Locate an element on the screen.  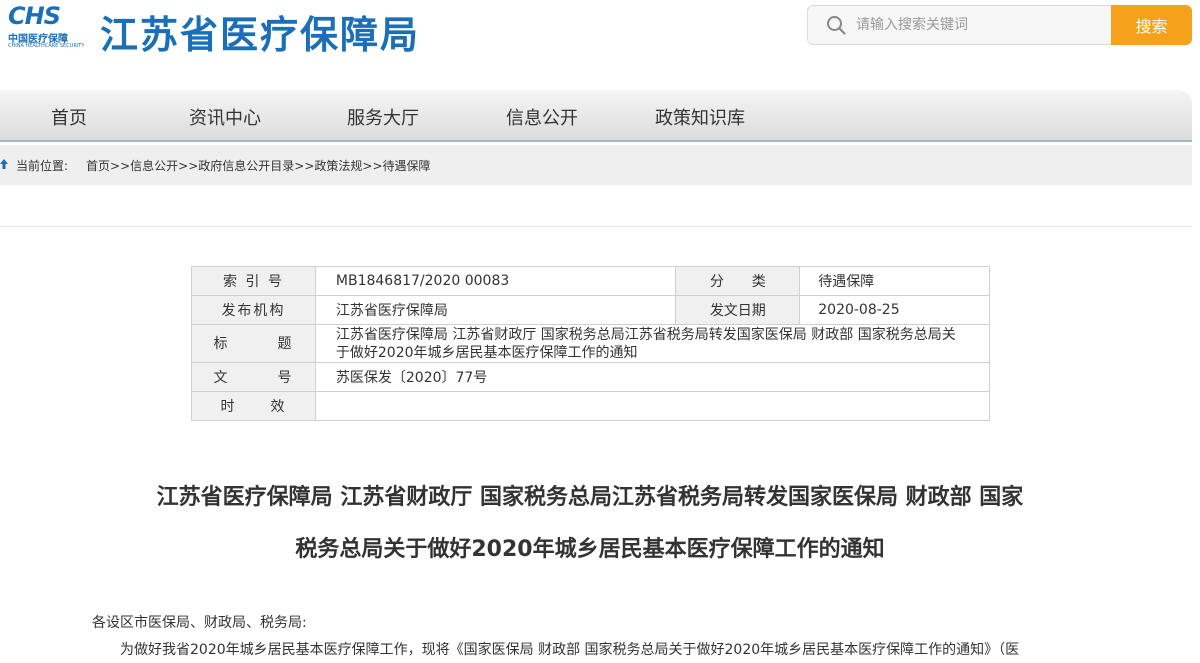
date-label: 发文日期 is located at coordinates (738, 310).